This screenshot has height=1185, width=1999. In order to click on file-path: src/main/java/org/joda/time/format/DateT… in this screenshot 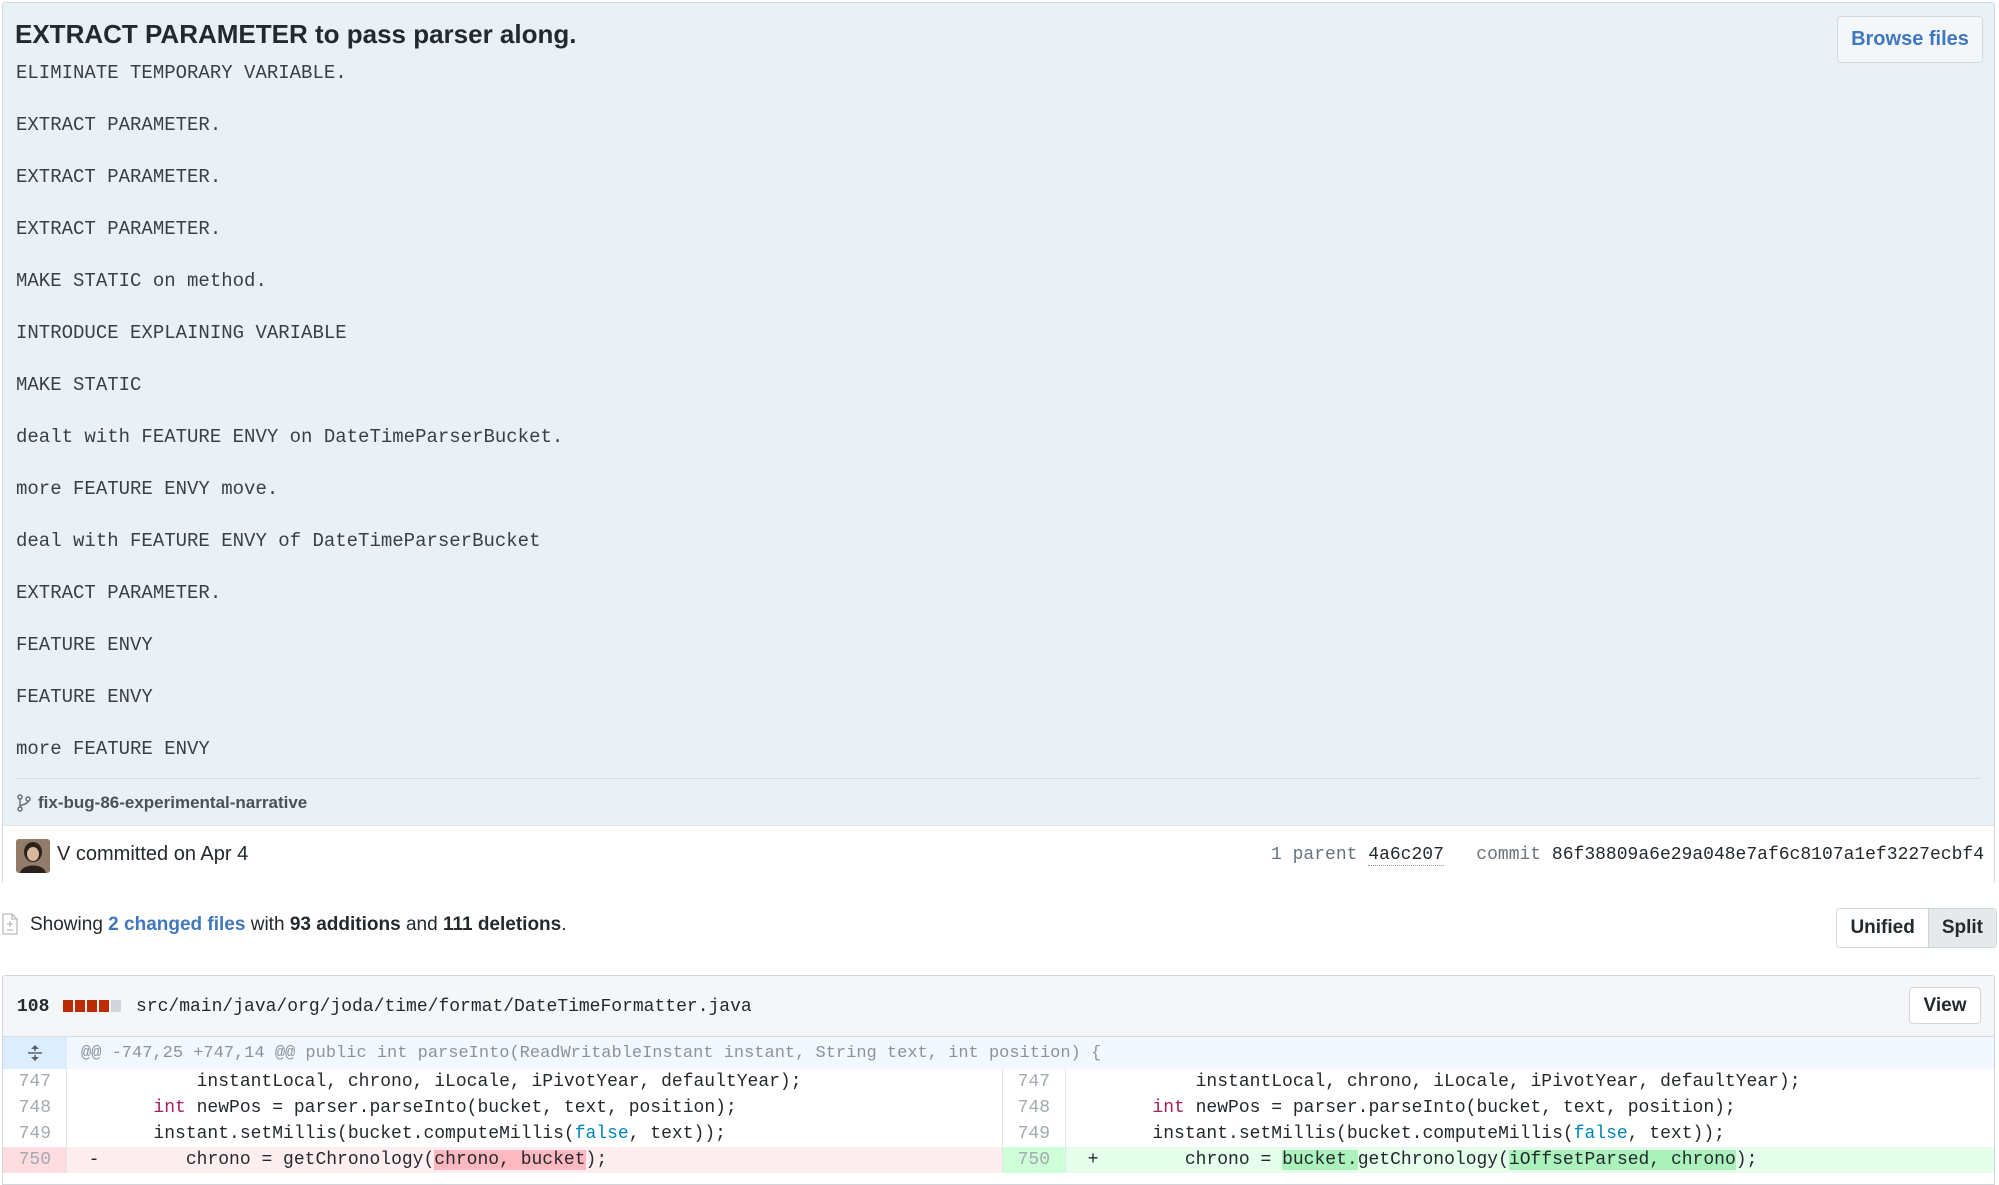, I will do `click(444, 1007)`.